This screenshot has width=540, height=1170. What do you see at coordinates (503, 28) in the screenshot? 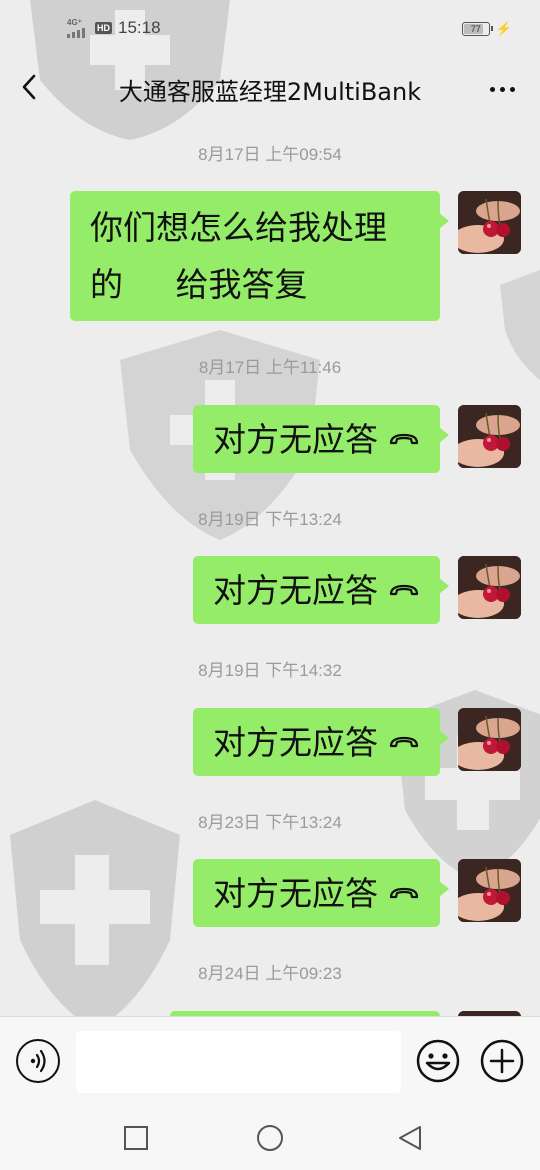
I see `charging-icon: ⚡` at bounding box center [503, 28].